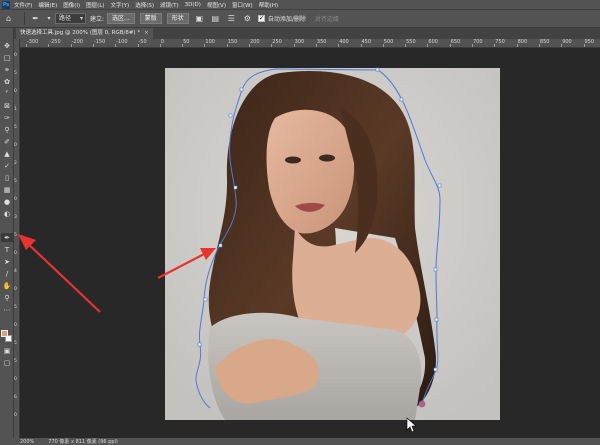 The width and height of the screenshot is (600, 445). What do you see at coordinates (7, 273) in the screenshot?
I see `line-tool-icon: ∕` at bounding box center [7, 273].